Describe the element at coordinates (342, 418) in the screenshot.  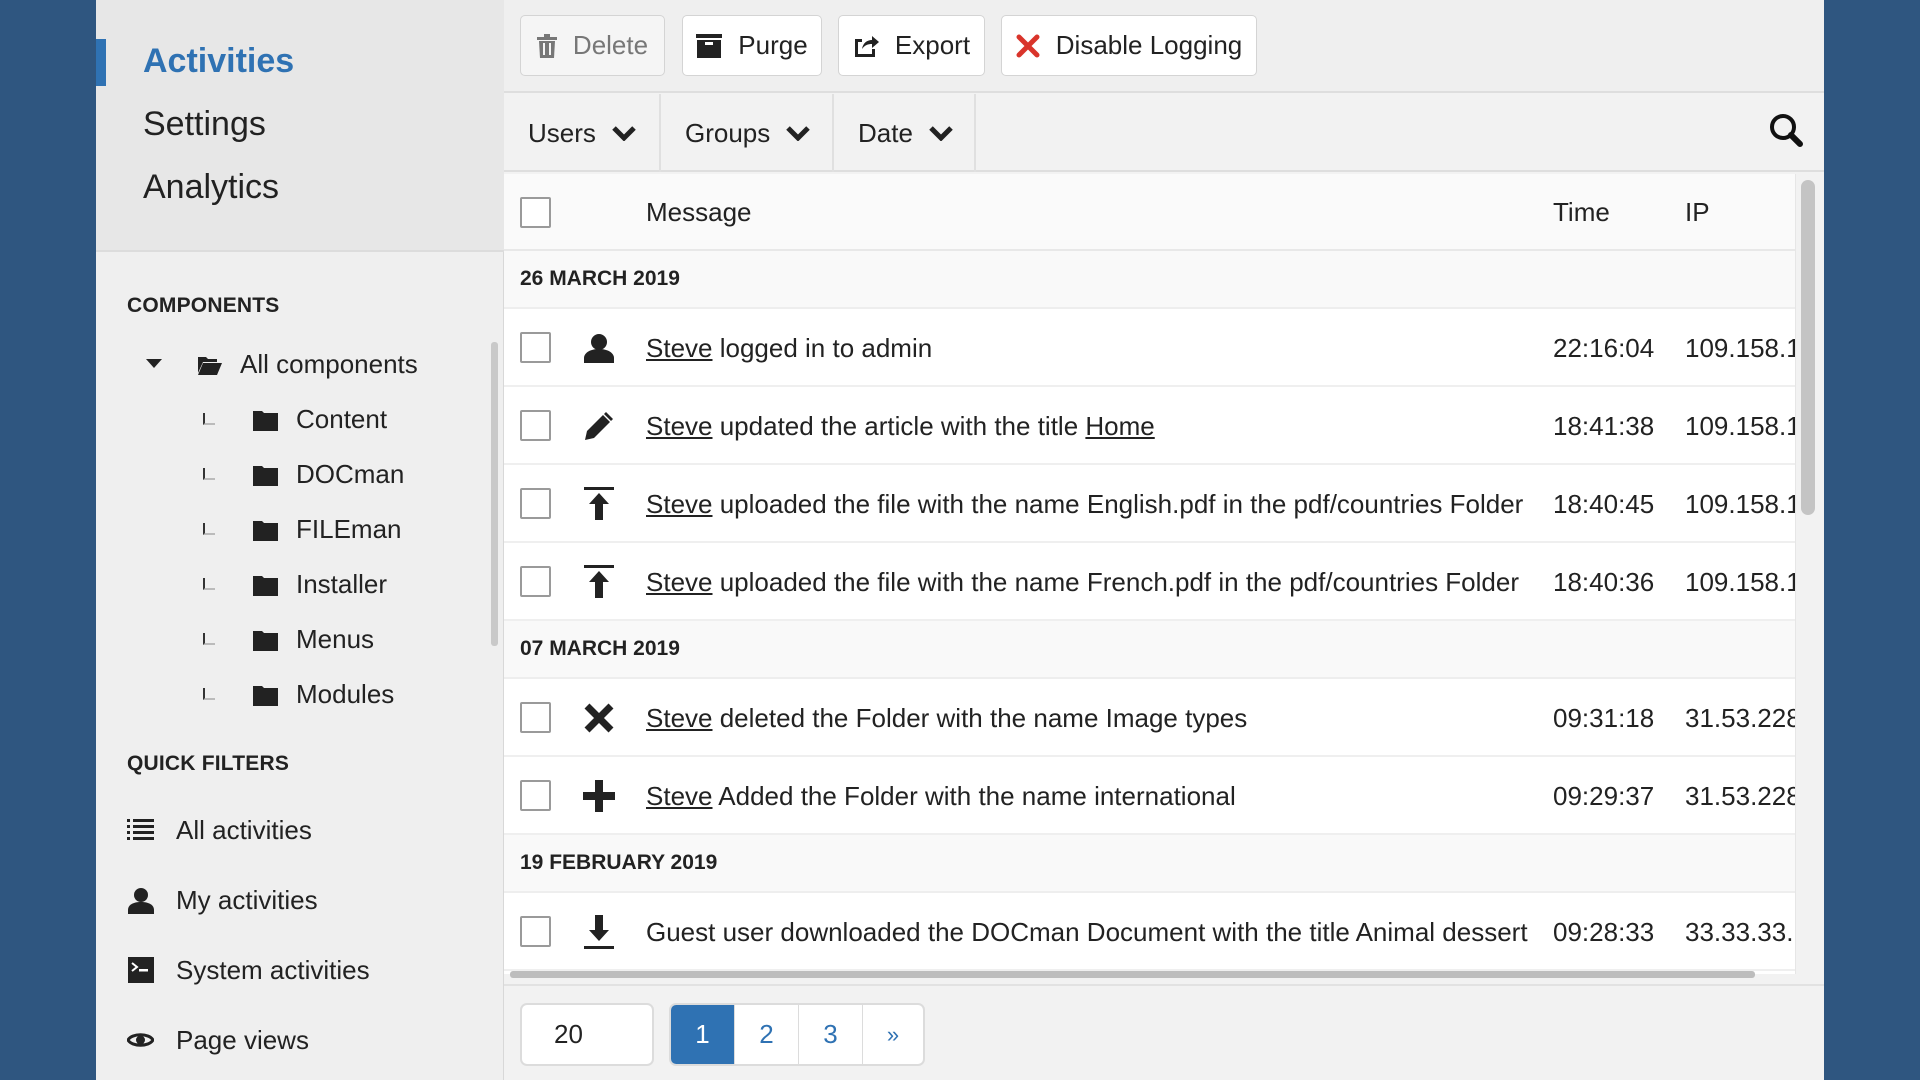
I see `tree-item-label: Content` at that location.